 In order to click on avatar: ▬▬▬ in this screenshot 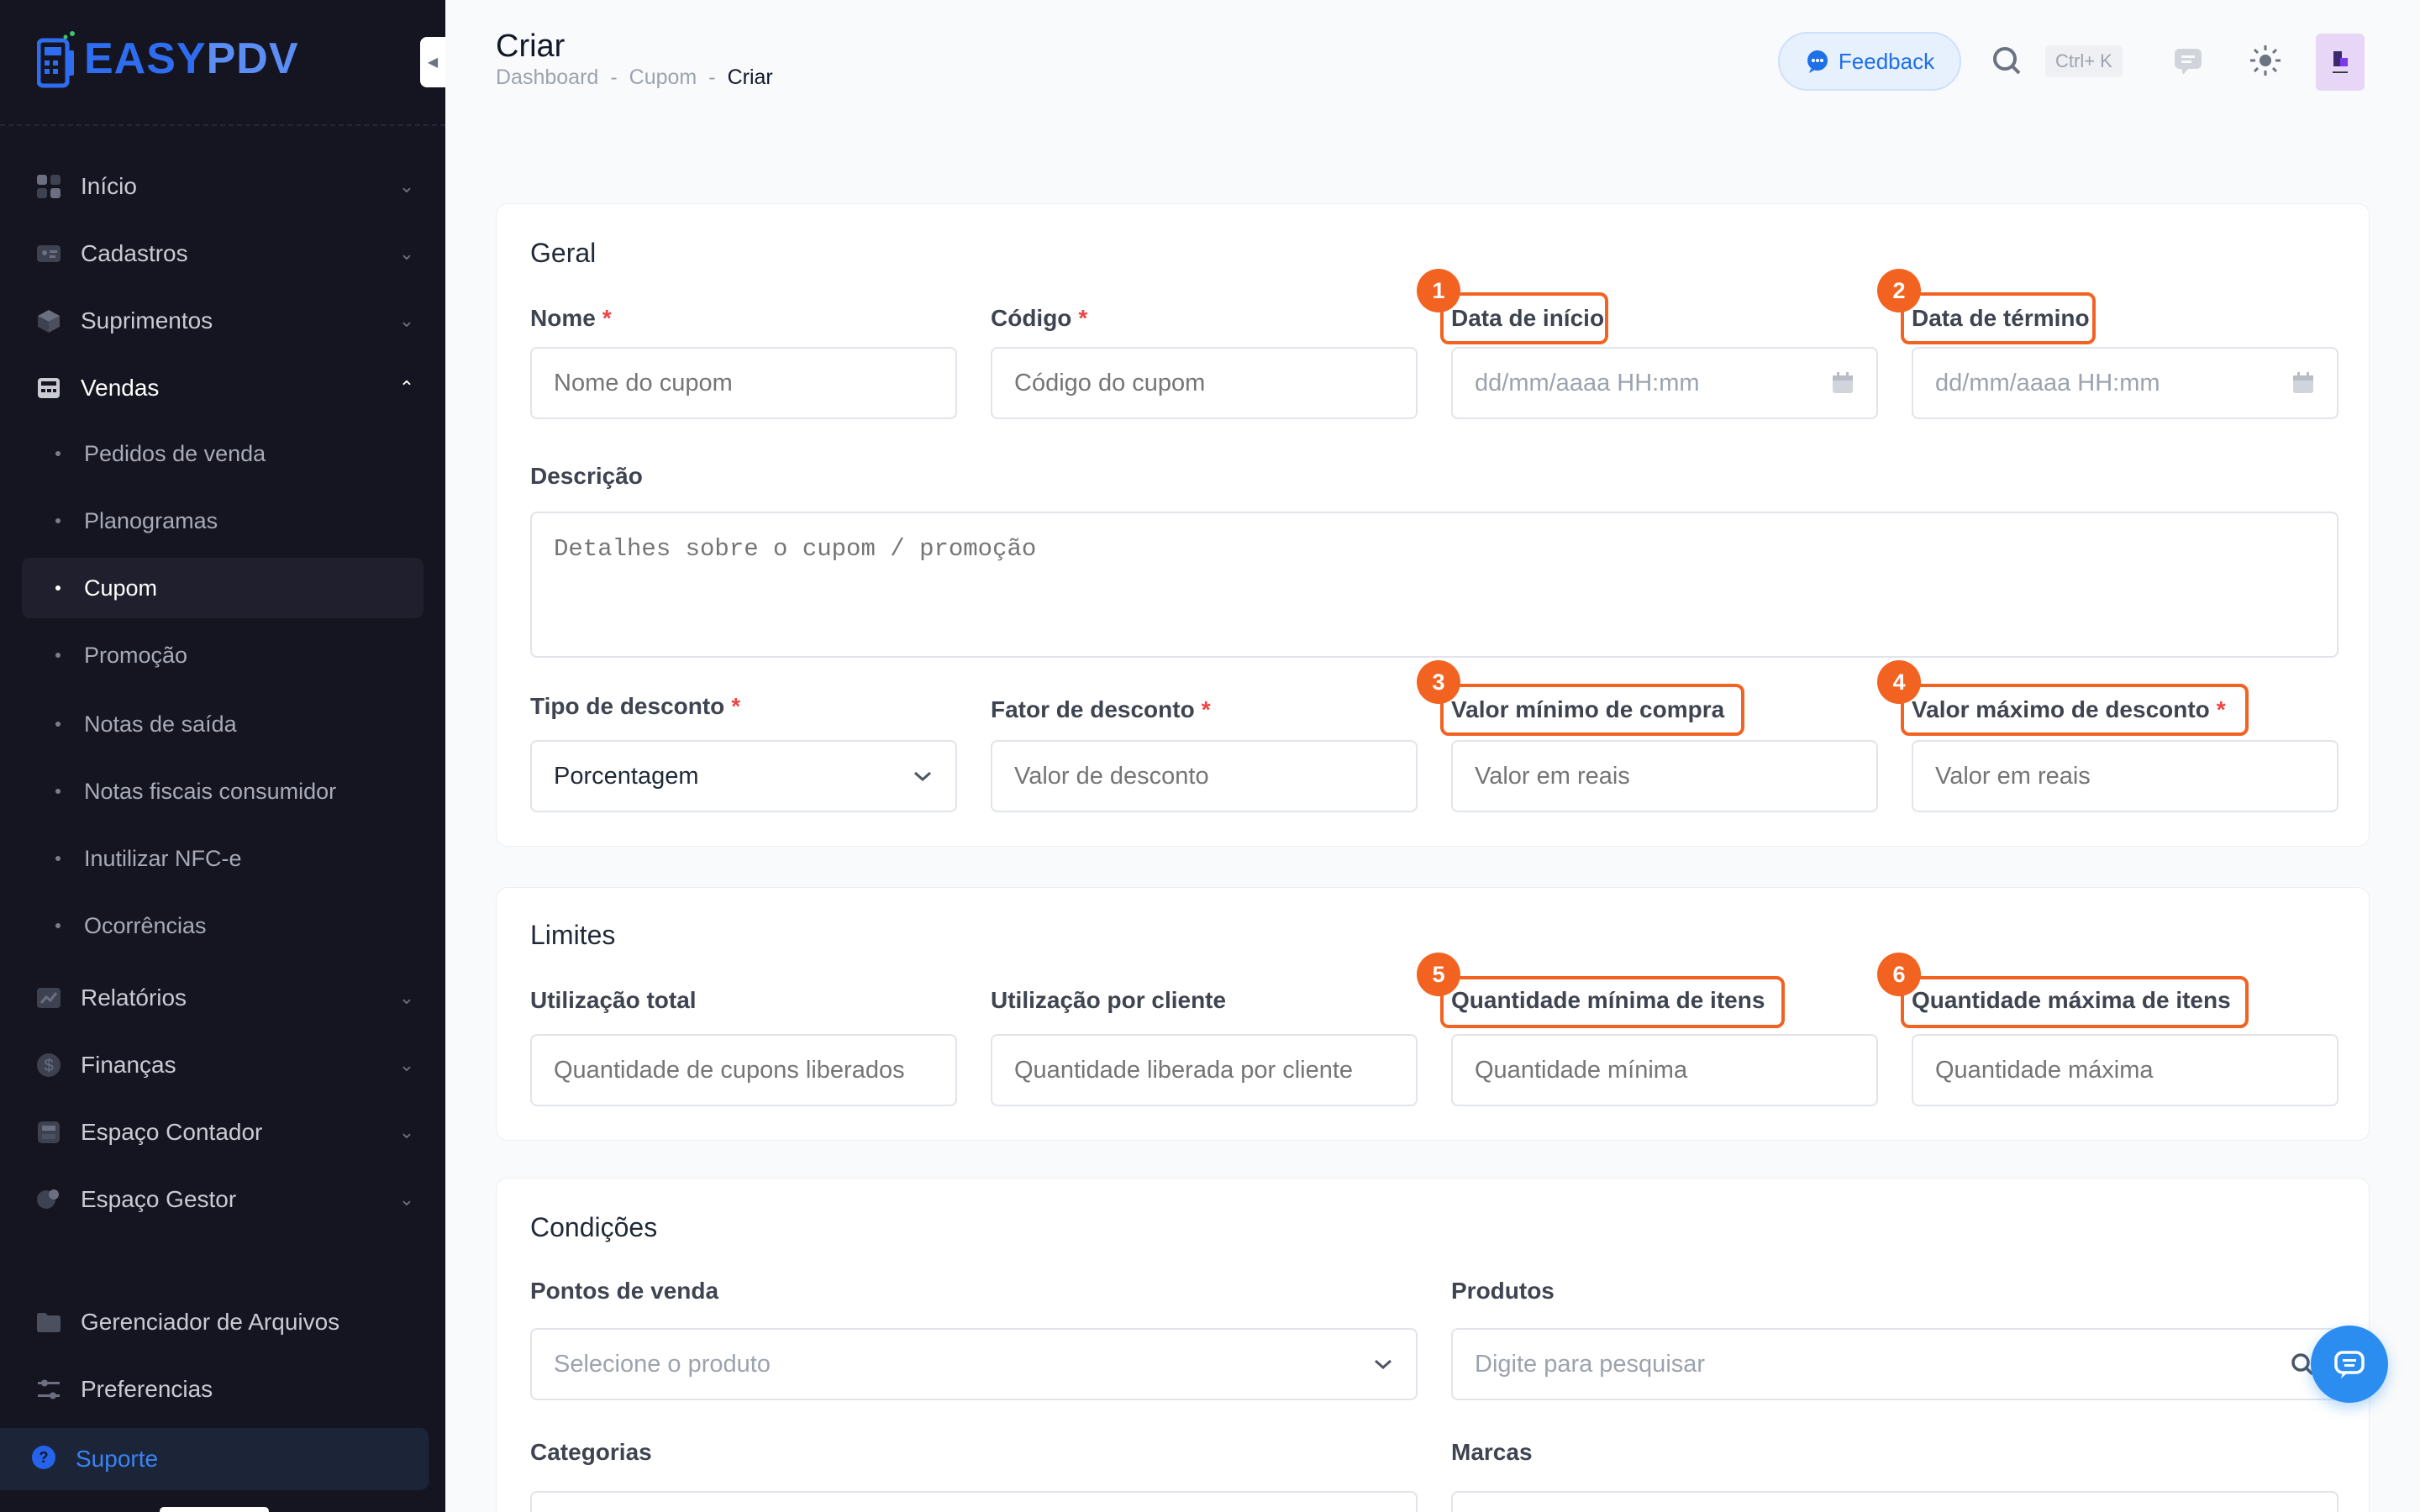, I will do `click(2340, 62)`.